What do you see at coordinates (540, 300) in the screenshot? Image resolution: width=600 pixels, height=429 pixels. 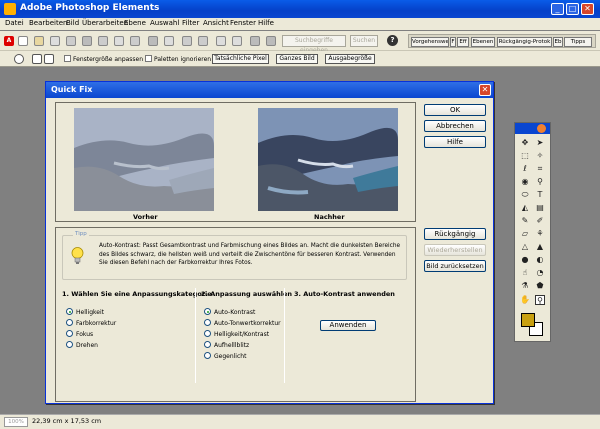 I see `zoom-tool-icon: ⚲` at bounding box center [540, 300].